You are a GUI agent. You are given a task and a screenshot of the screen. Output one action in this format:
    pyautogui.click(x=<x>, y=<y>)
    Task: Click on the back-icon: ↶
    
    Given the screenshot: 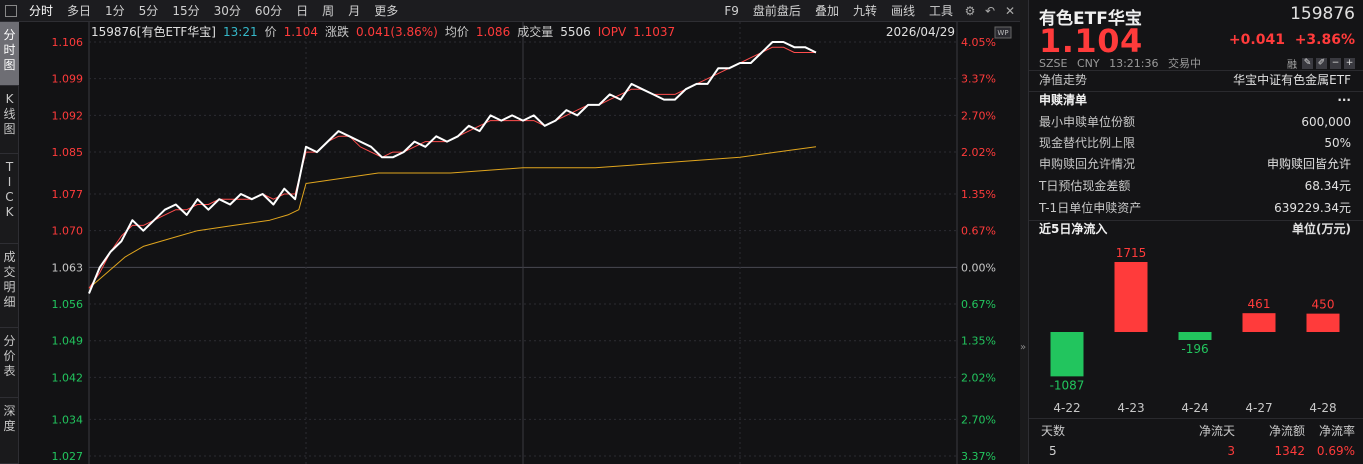 What is the action you would take?
    pyautogui.click(x=990, y=11)
    